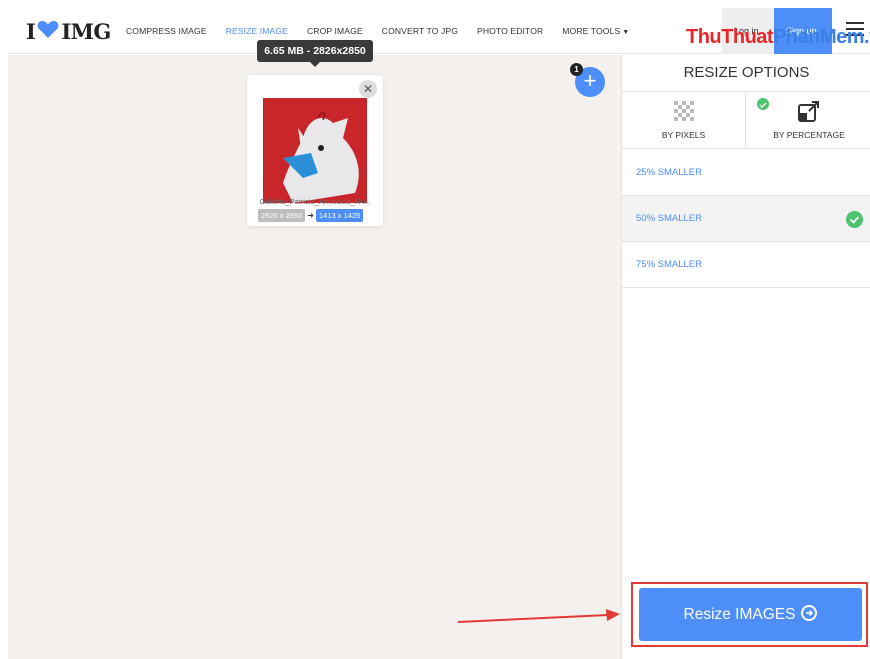 The width and height of the screenshot is (870, 659). I want to click on watermark-part2: PhanMem.vn, so click(821, 37).